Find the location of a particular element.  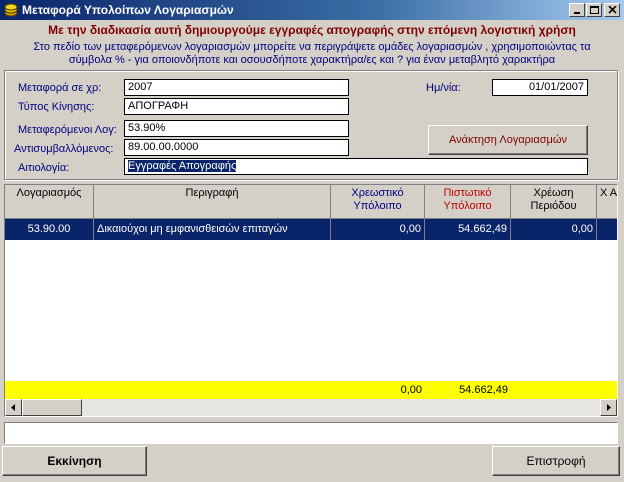

column-header-credit-balance: Πιστωτικό Υπόλοιπο is located at coordinates (468, 202).